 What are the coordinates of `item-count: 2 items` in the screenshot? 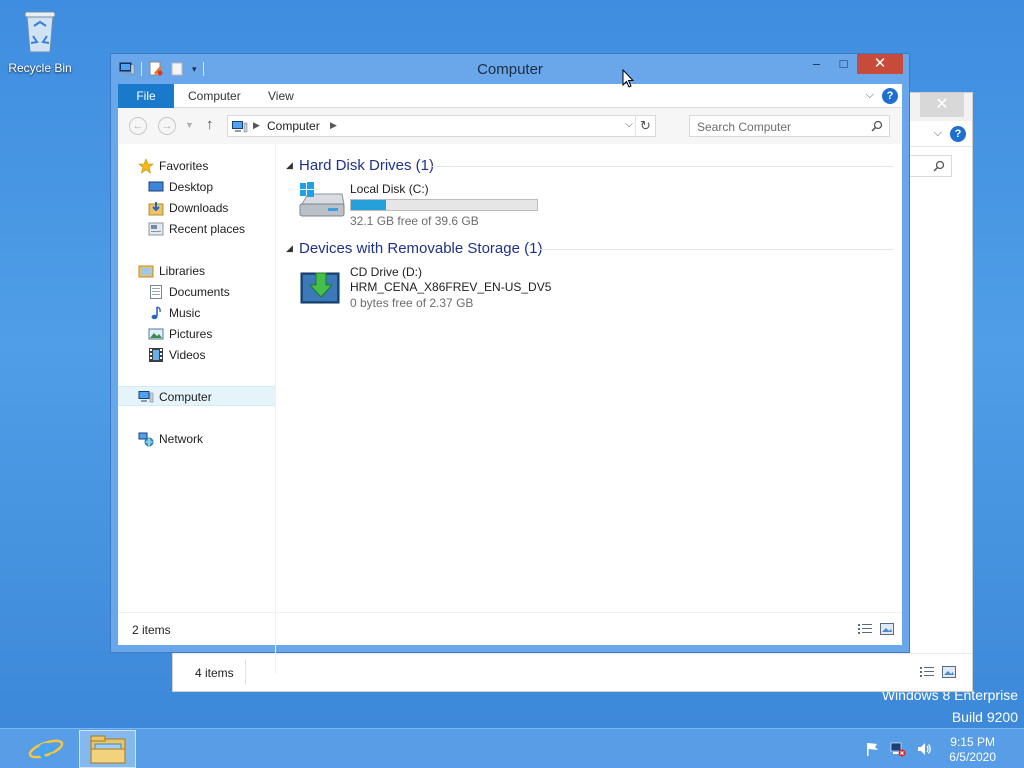 It's located at (151, 630).